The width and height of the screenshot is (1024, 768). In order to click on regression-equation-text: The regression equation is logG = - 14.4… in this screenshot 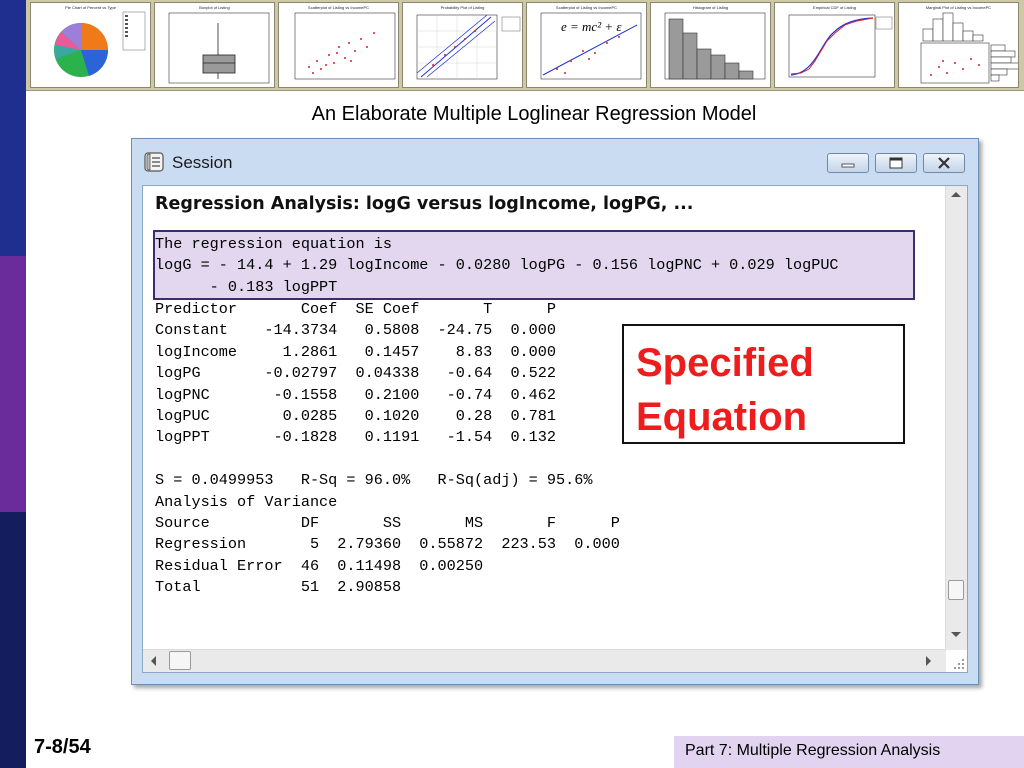, I will do `click(497, 265)`.